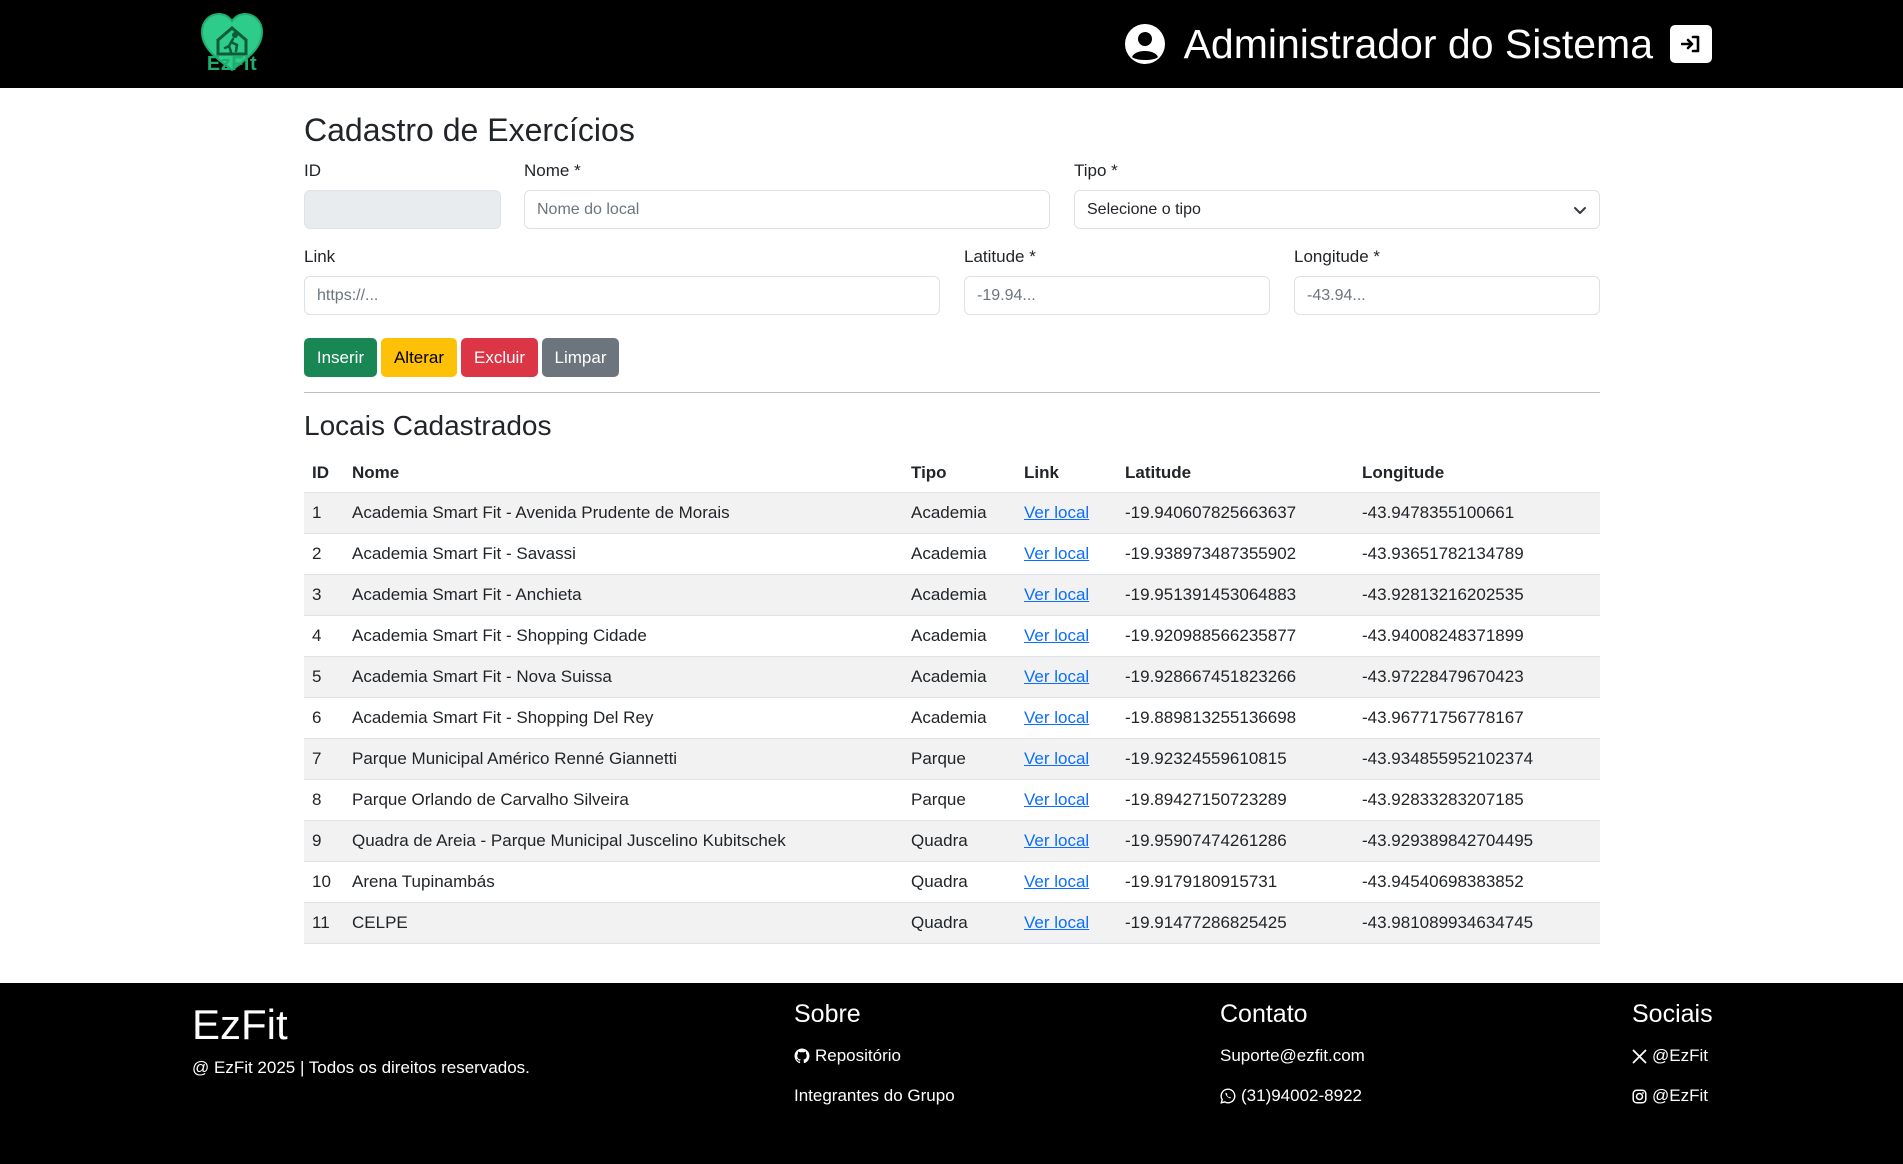  Describe the element at coordinates (1477, 474) in the screenshot. I see `col-header-longitude: Longitude` at that location.